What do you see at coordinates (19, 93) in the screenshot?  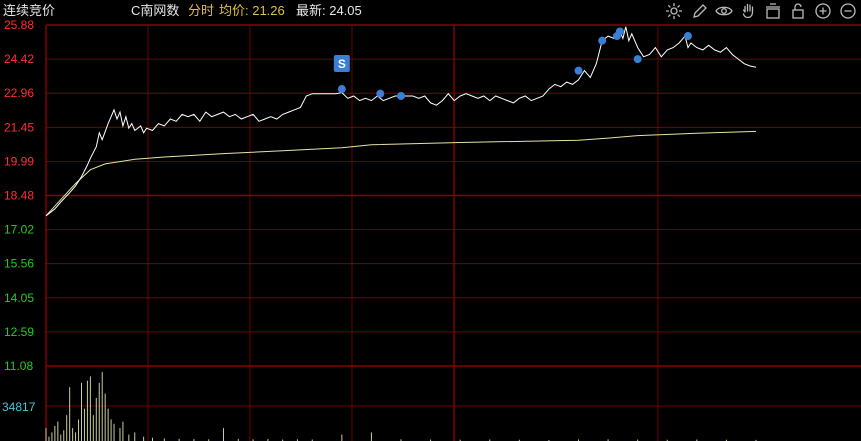 I see `price-tick-label: 22.96` at bounding box center [19, 93].